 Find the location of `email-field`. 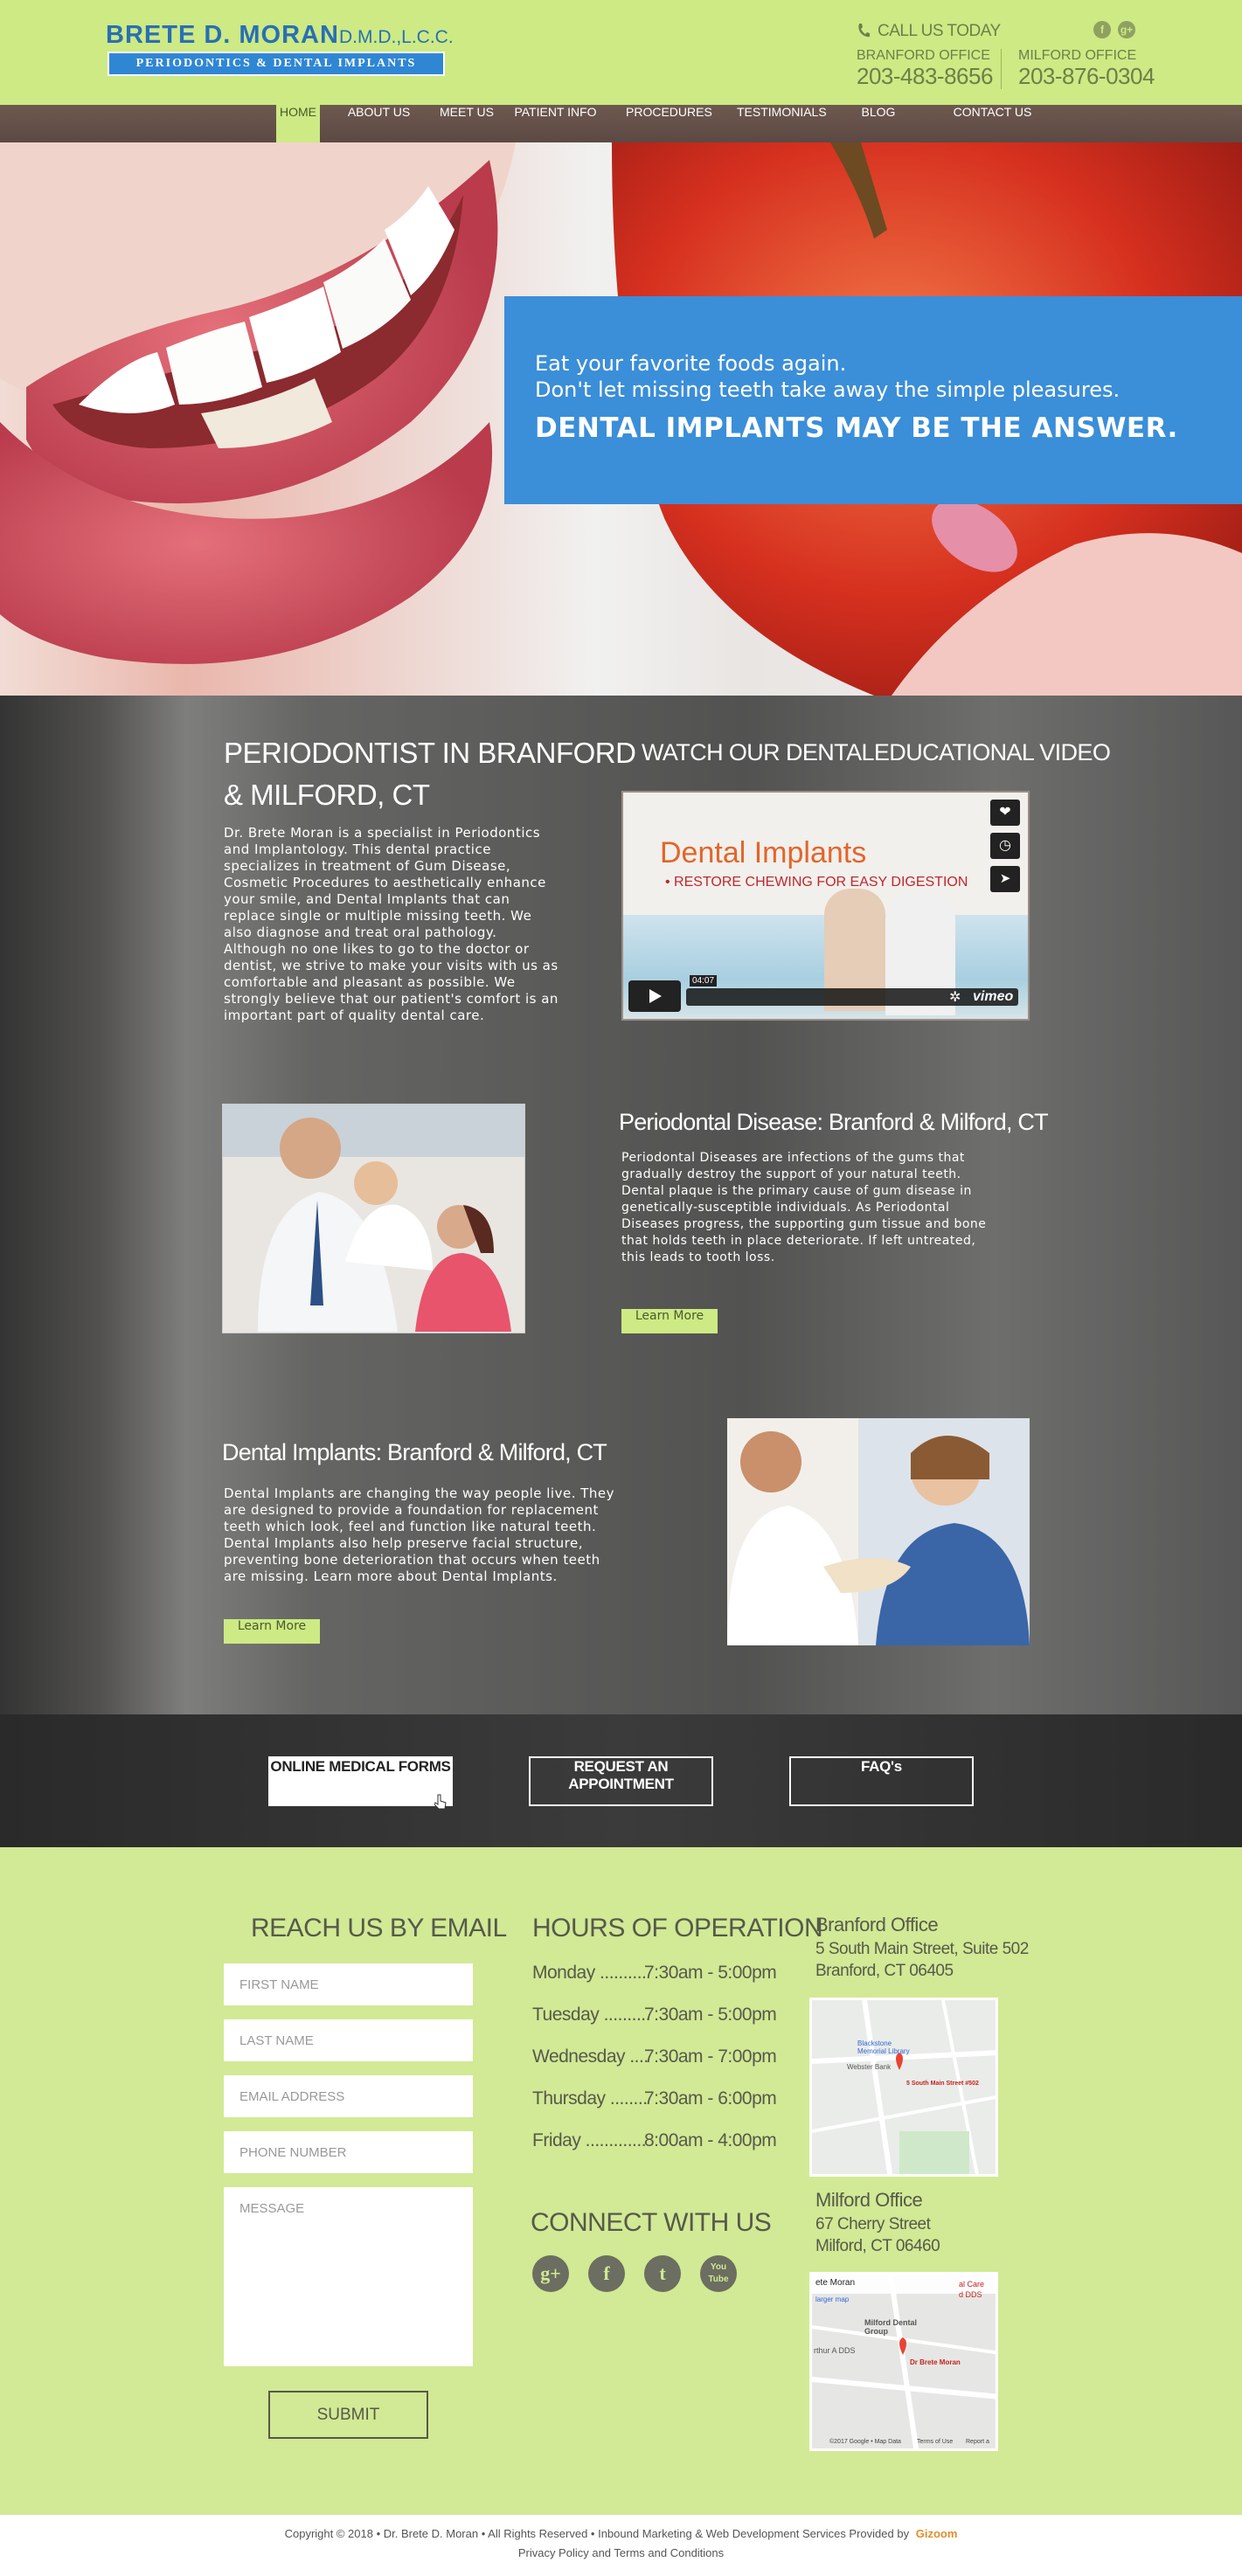

email-field is located at coordinates (348, 2096).